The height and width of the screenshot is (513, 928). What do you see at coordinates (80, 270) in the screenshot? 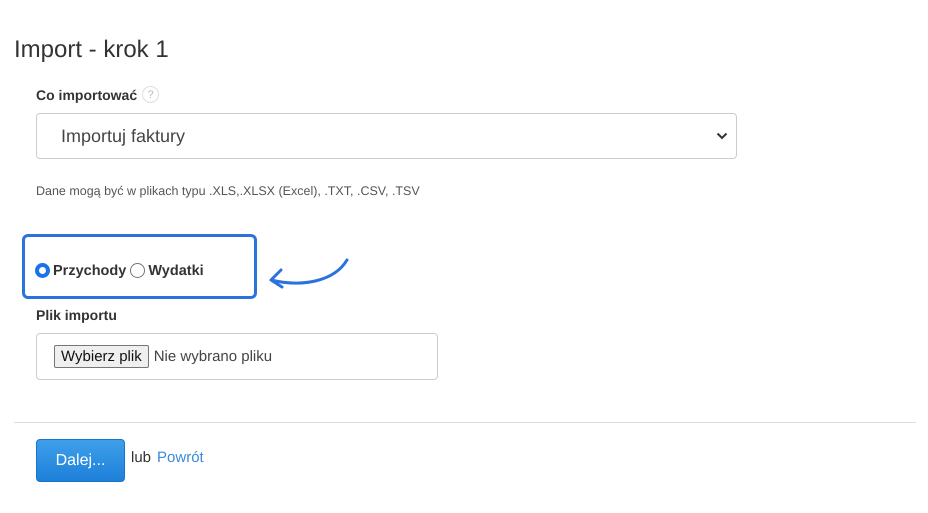
I see `radio-option: Przychody` at bounding box center [80, 270].